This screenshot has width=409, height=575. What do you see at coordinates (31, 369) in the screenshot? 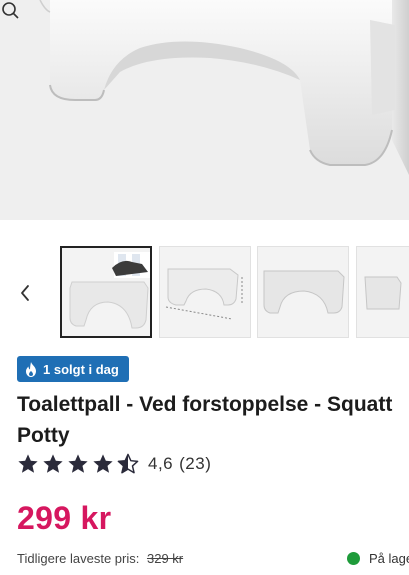
I see `flame-icon` at bounding box center [31, 369].